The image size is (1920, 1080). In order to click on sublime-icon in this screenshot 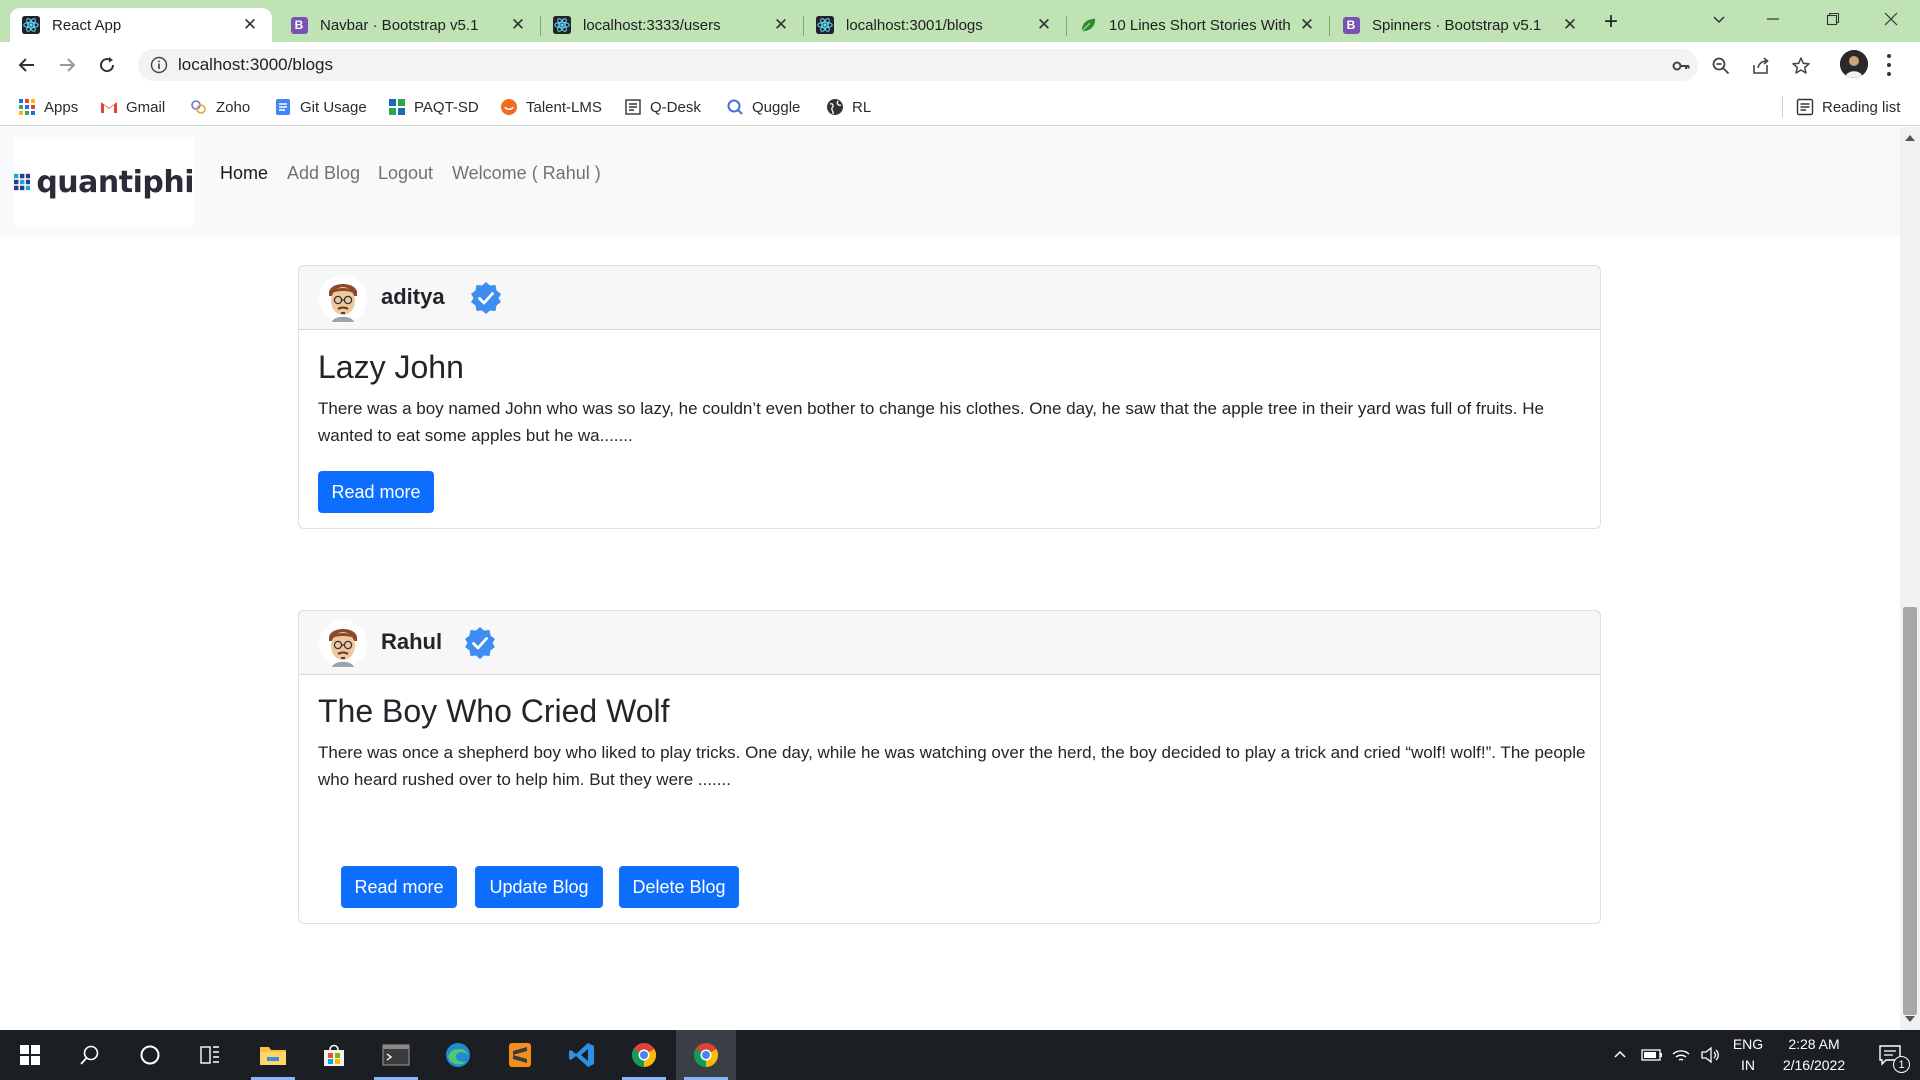, I will do `click(520, 1055)`.